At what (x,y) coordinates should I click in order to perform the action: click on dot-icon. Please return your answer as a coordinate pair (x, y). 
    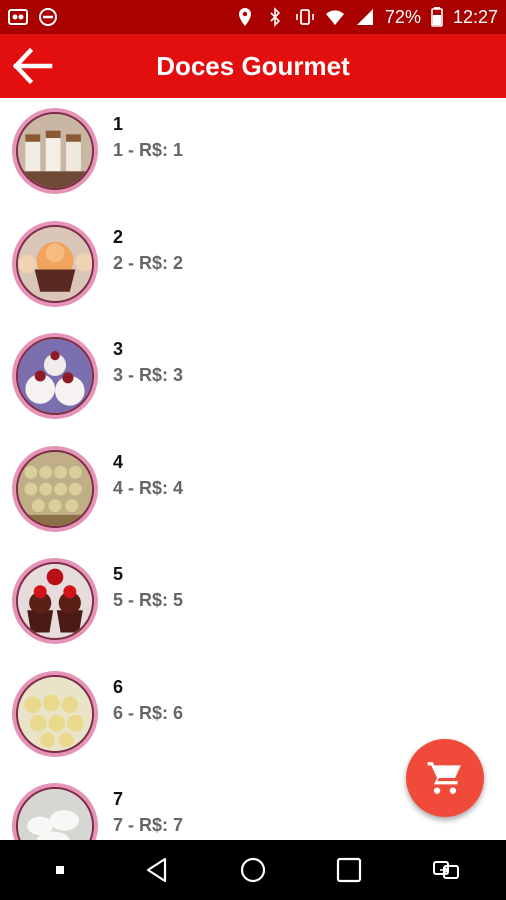
    Looking at the image, I should click on (60, 870).